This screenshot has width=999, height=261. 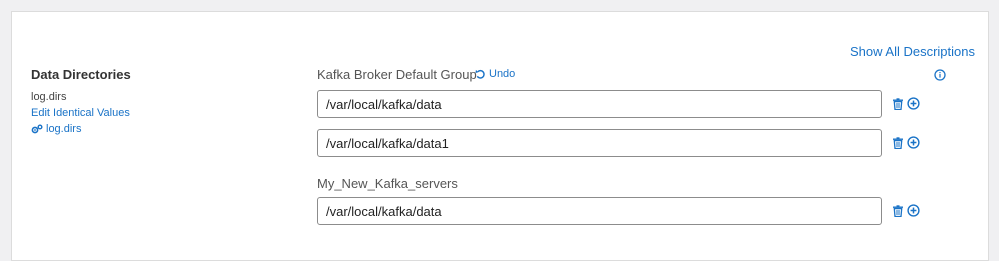 I want to click on property-name: log.dirs, so click(x=49, y=97).